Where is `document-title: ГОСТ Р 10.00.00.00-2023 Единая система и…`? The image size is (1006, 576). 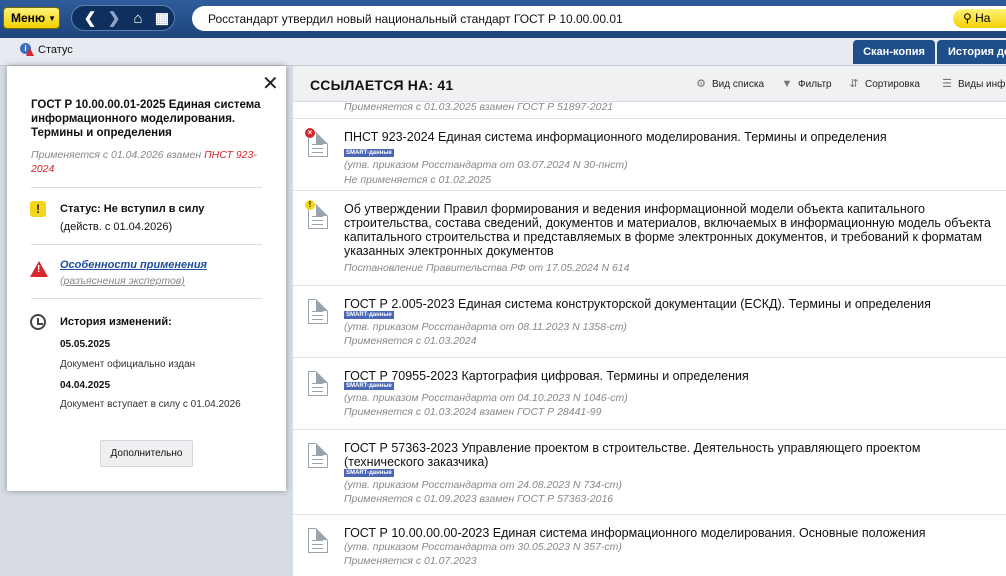 document-title: ГОСТ Р 10.00.00.00-2023 Единая система и… is located at coordinates (669, 533).